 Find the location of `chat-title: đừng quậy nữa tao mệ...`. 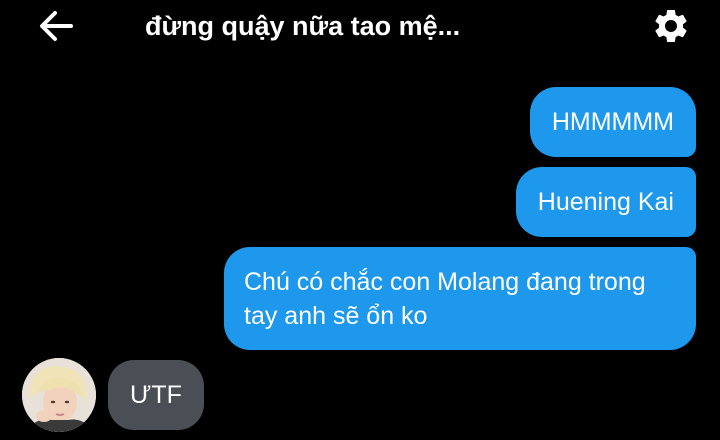

chat-title: đừng quậy nữa tao mệ... is located at coordinates (303, 26).